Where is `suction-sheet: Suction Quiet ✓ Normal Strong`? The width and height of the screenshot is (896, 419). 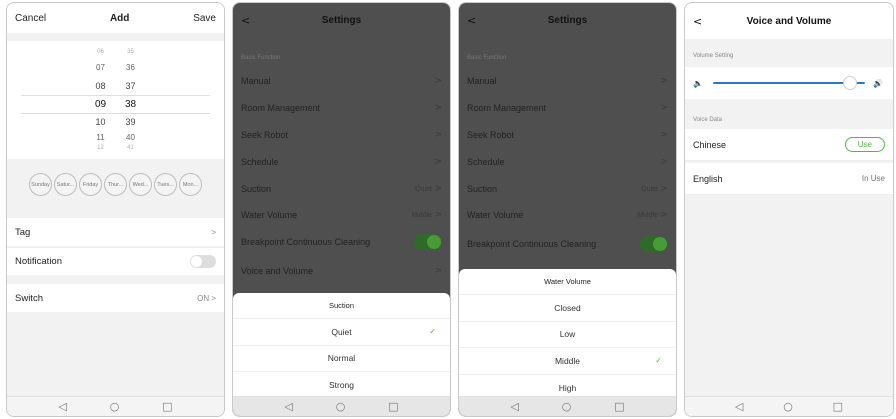 suction-sheet: Suction Quiet ✓ Normal Strong is located at coordinates (341, 344).